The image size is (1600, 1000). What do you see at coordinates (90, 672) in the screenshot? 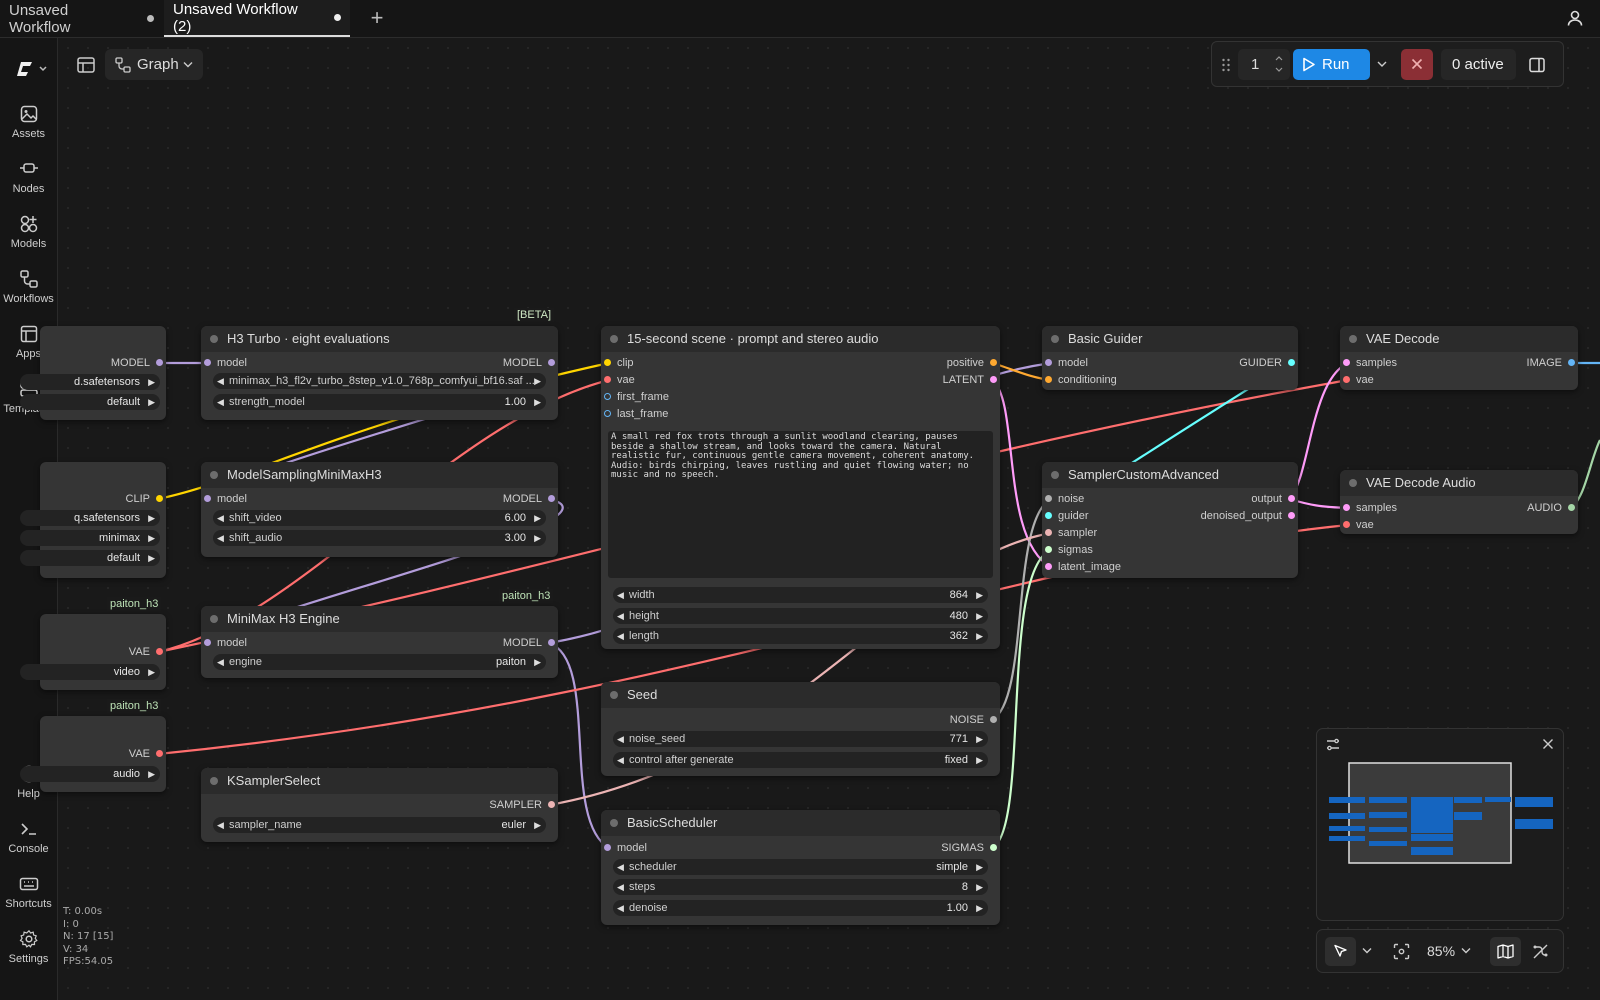
I see `widget-vae-type: video ▶` at bounding box center [90, 672].